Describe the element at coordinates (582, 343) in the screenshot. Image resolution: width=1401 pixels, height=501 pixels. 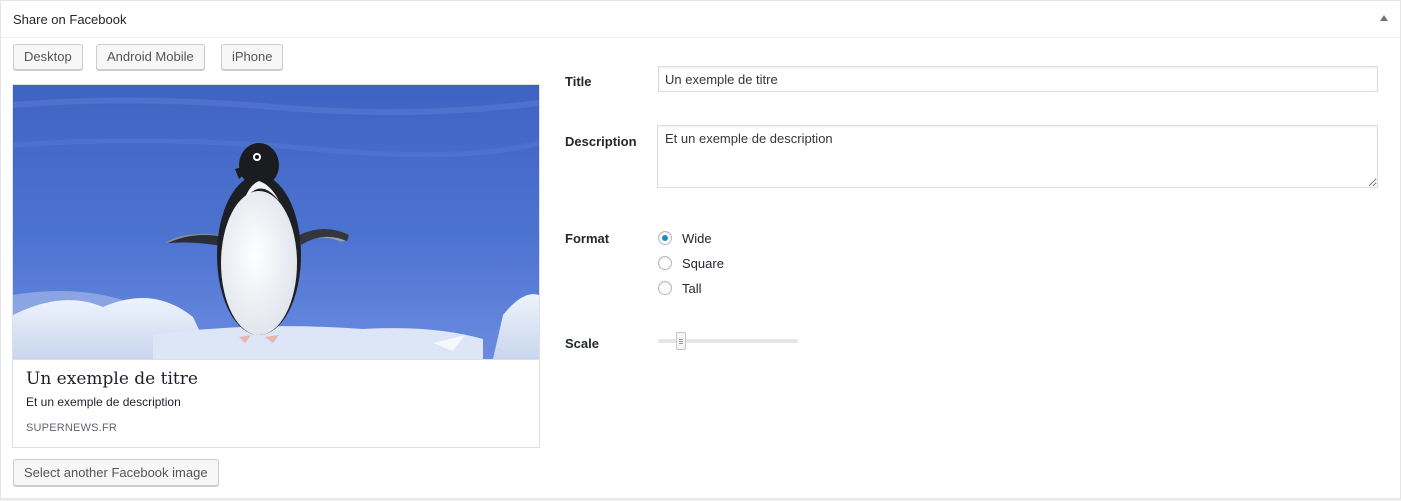
I see `scale-label: Scale` at that location.